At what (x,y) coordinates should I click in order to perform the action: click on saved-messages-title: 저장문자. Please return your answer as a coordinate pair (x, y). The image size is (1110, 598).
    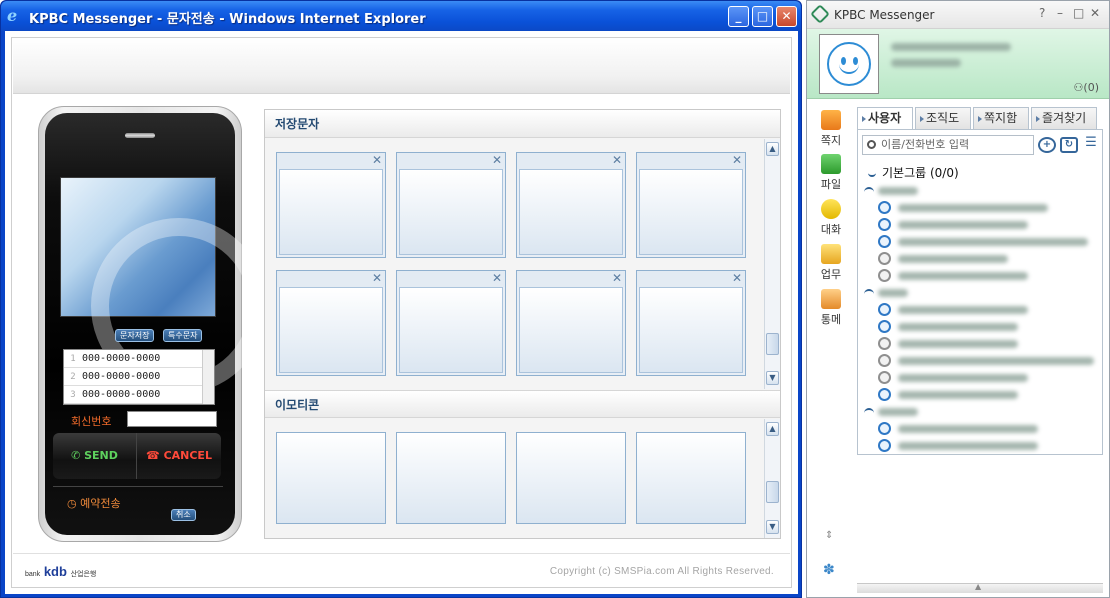
    Looking at the image, I should click on (522, 124).